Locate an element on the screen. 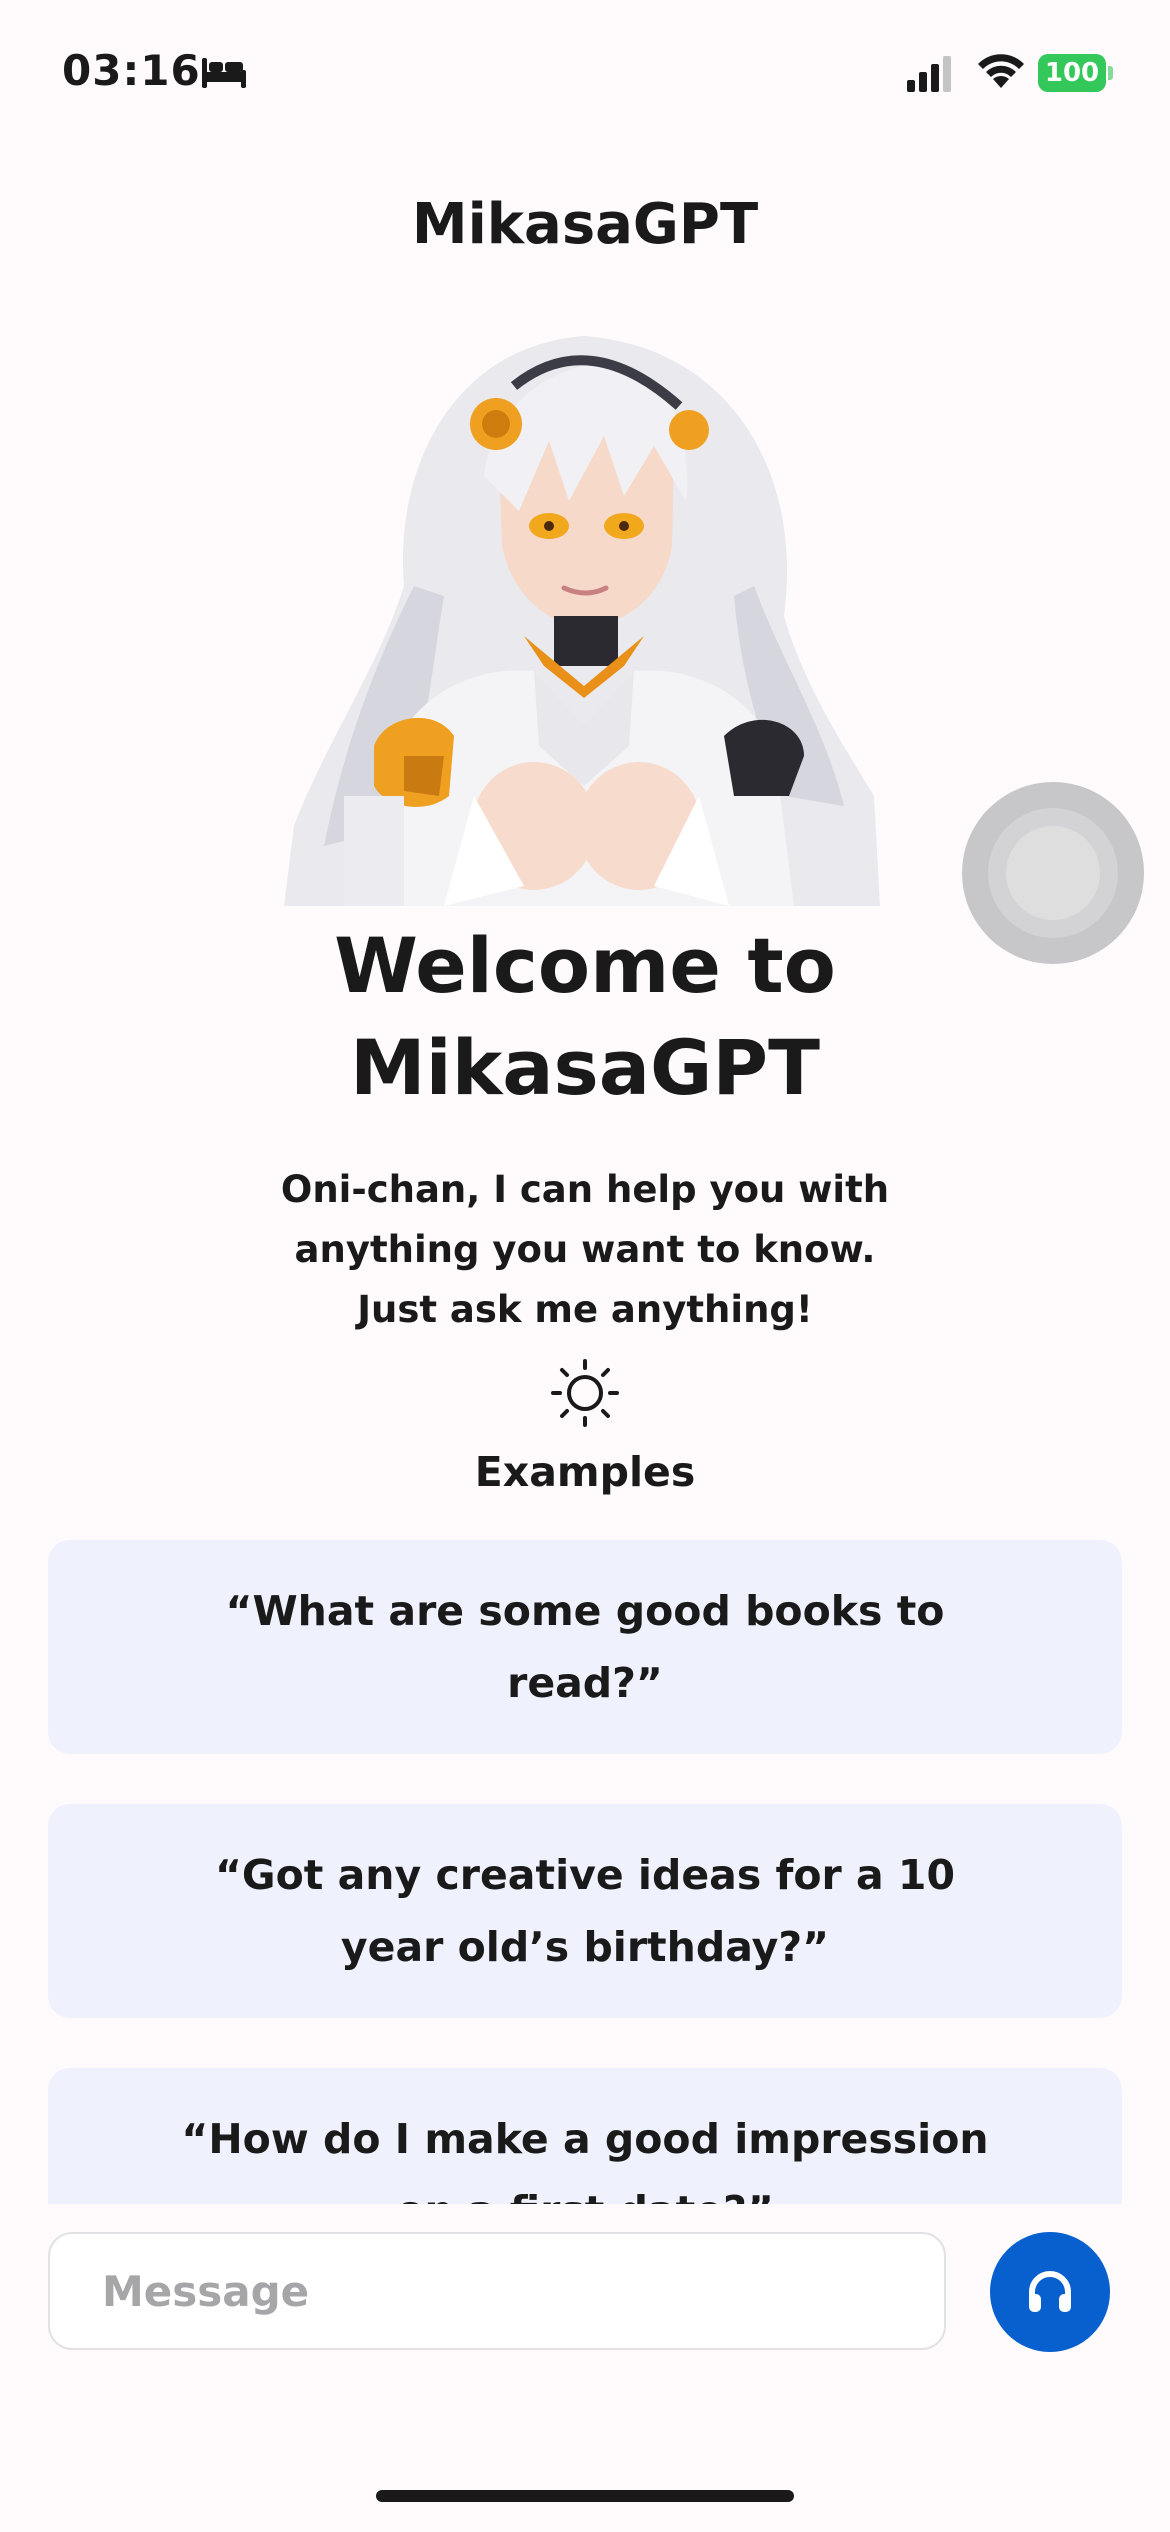 This screenshot has height=2532, width=1170. examples-label: Examples is located at coordinates (585, 1472).